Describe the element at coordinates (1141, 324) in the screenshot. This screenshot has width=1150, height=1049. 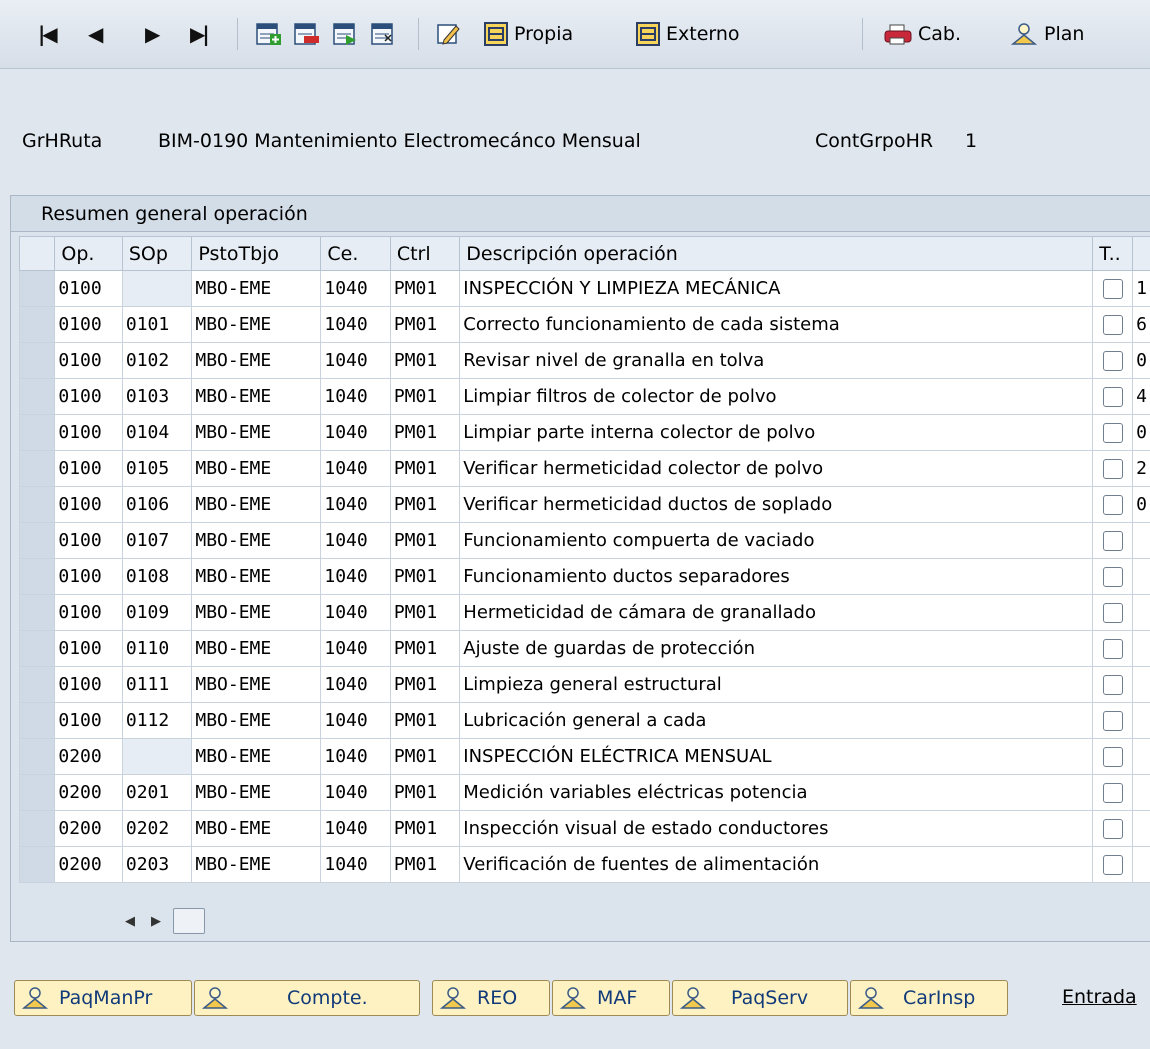
I see `cell-extra: 6` at that location.